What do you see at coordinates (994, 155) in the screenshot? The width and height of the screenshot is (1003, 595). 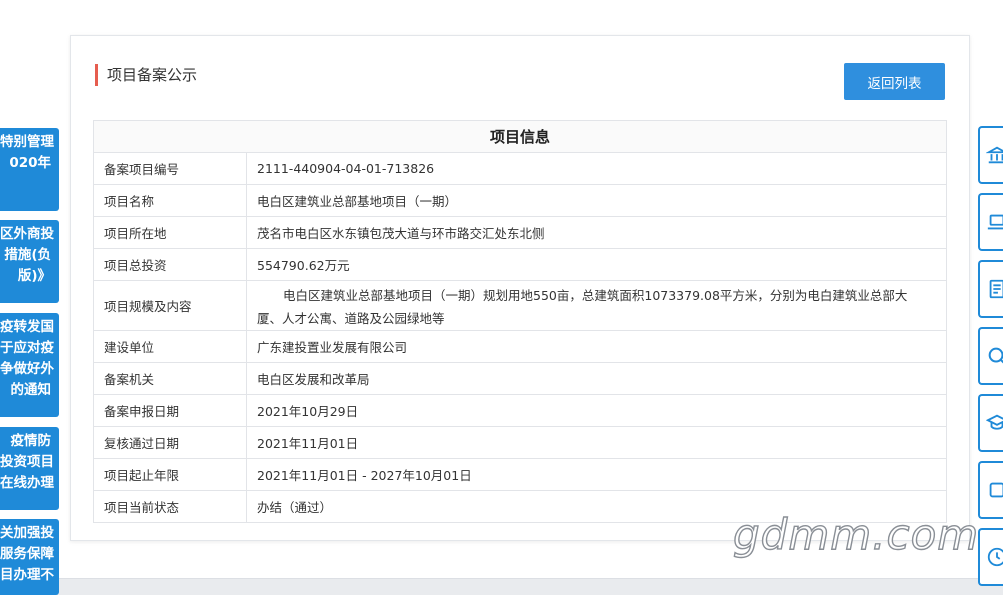 I see `bank-icon` at bounding box center [994, 155].